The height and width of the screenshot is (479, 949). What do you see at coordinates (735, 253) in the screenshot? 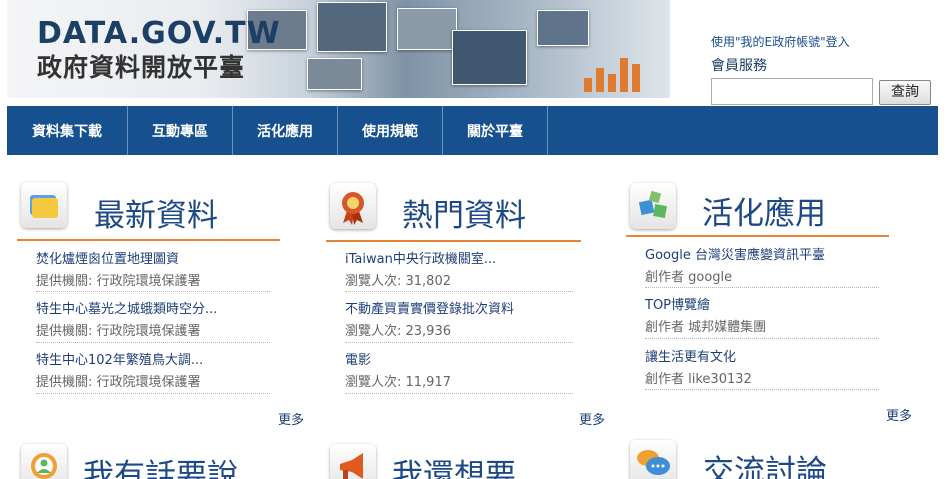
I see `app-link: Google 台灣災害應變資訊平臺` at bounding box center [735, 253].